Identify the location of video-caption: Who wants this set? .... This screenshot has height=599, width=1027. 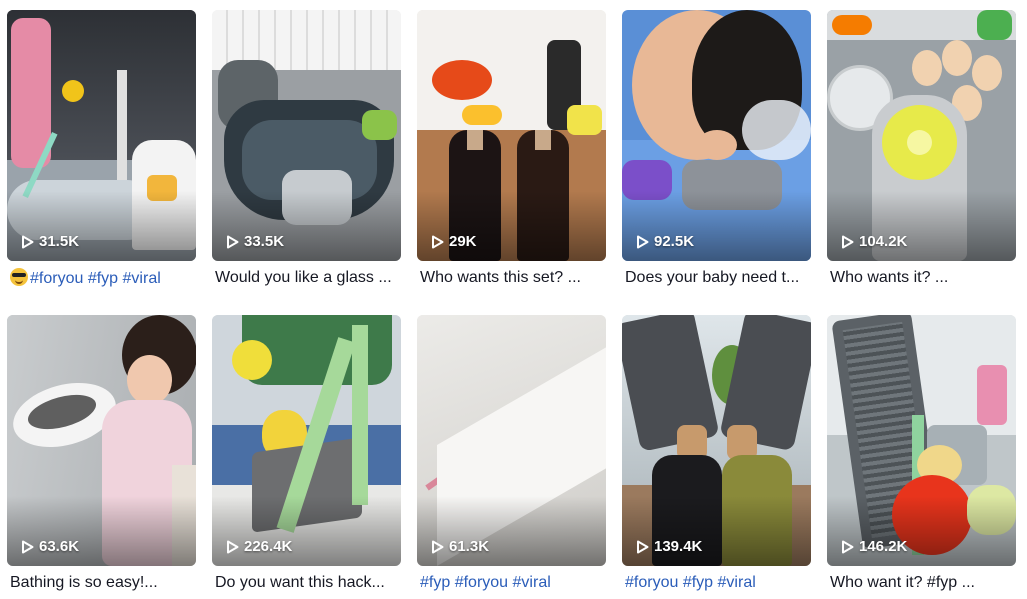
(513, 278).